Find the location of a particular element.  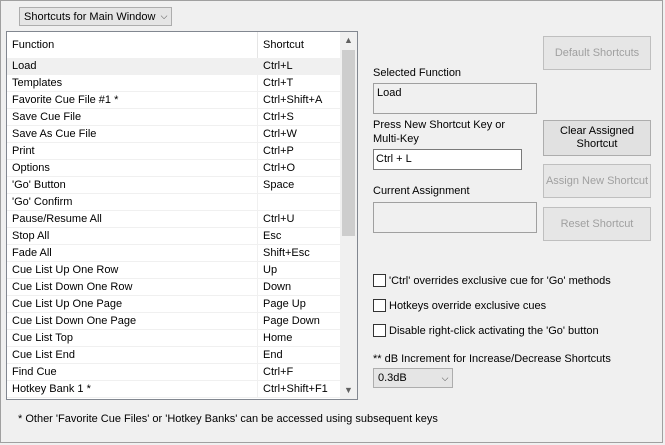

row-shortcut: Page Up is located at coordinates (284, 304).